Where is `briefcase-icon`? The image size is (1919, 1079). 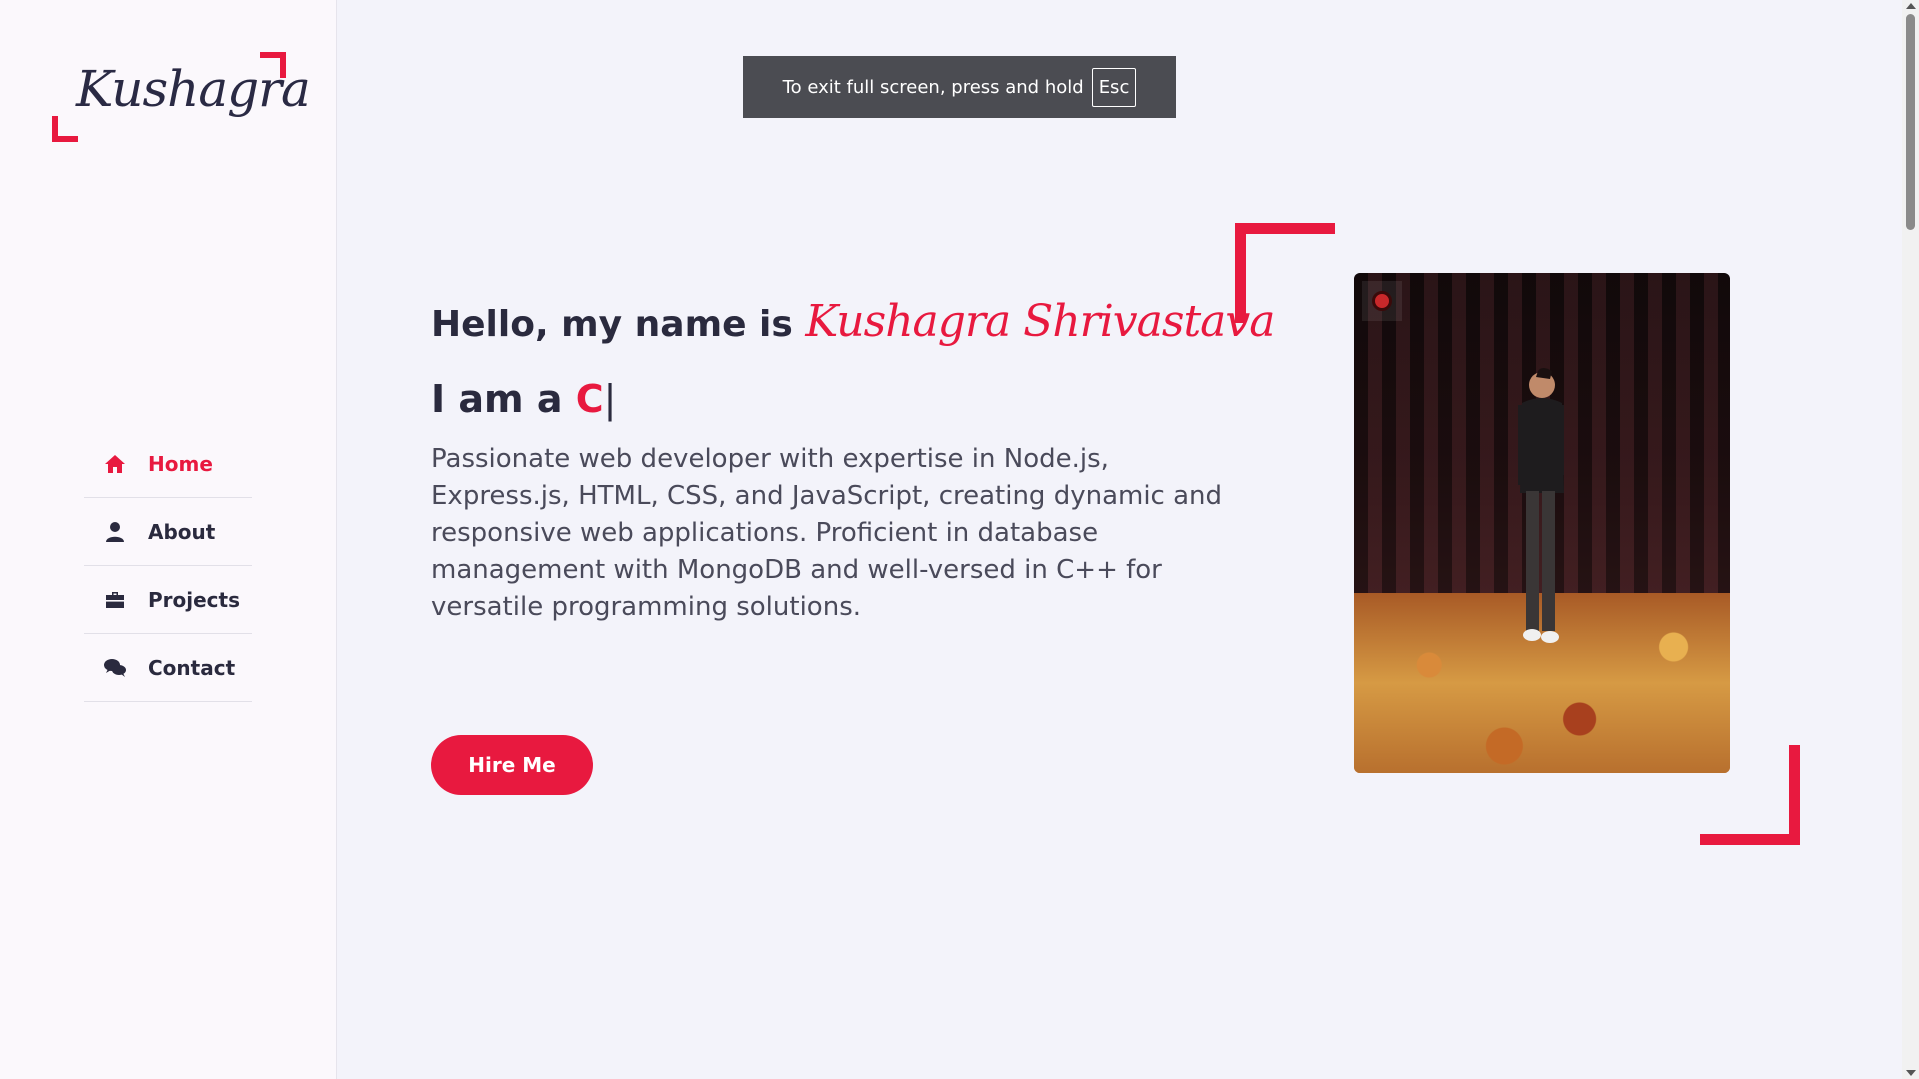
briefcase-icon is located at coordinates (115, 600).